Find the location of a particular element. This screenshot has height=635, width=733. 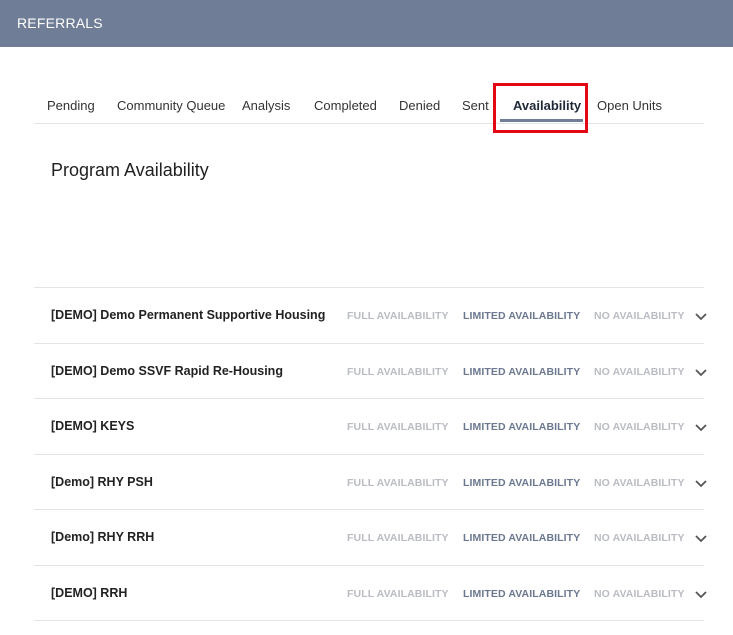

program-name: [Demo] RHY RRH is located at coordinates (103, 537).